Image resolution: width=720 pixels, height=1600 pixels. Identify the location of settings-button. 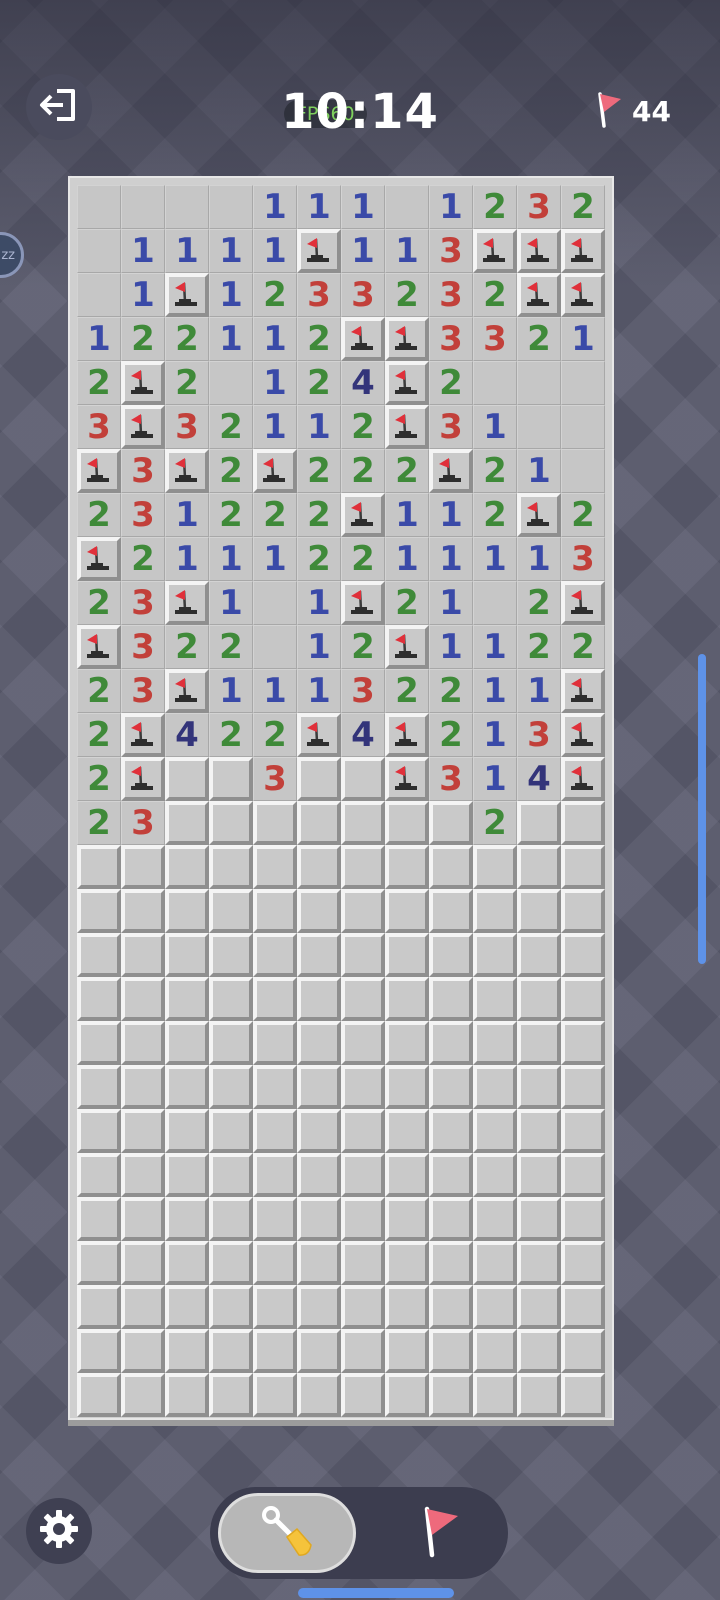
(59, 1531).